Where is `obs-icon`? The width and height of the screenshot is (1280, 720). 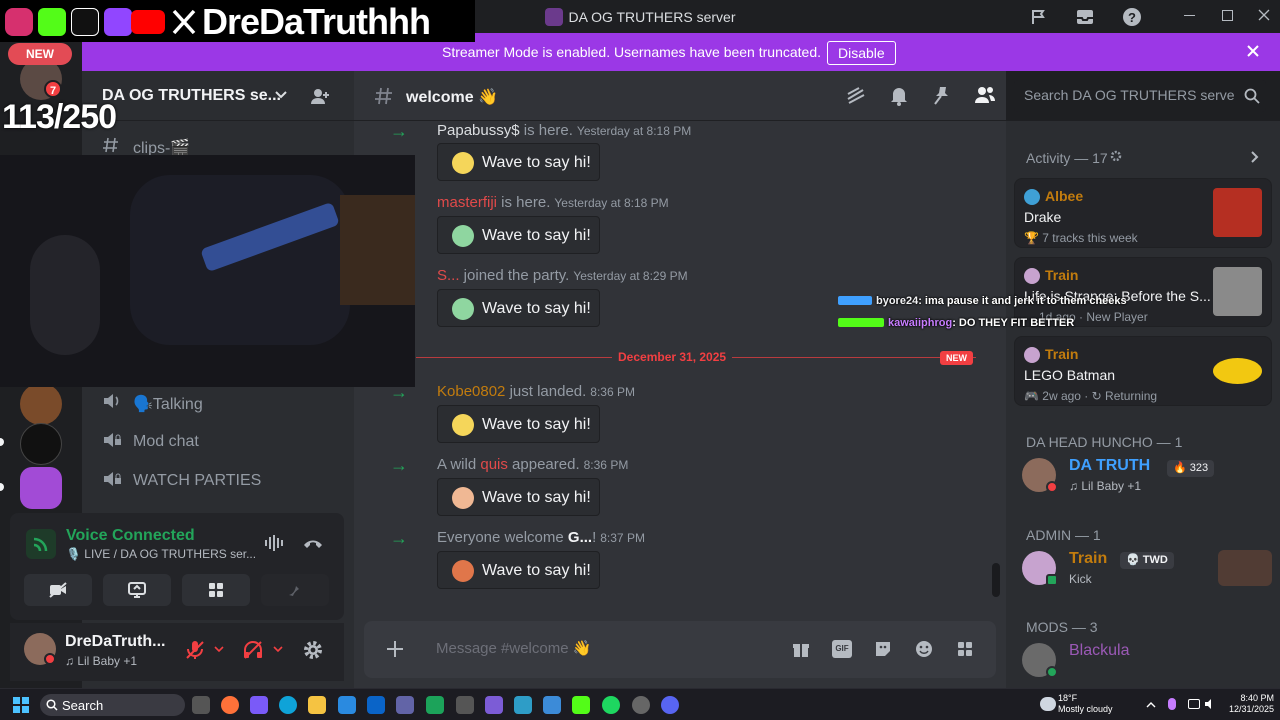
obs-icon is located at coordinates (641, 705).